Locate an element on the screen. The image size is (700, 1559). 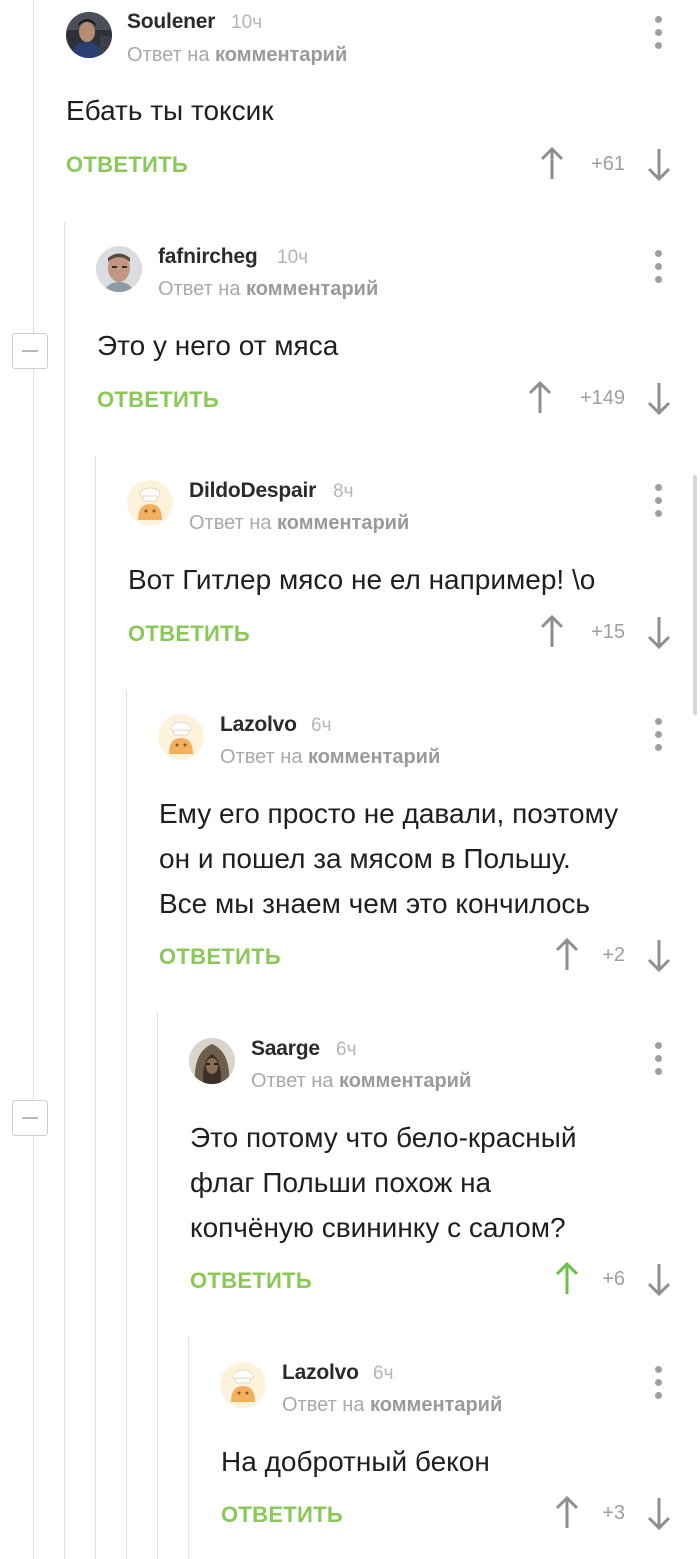
username: Saarge is located at coordinates (285, 1049).